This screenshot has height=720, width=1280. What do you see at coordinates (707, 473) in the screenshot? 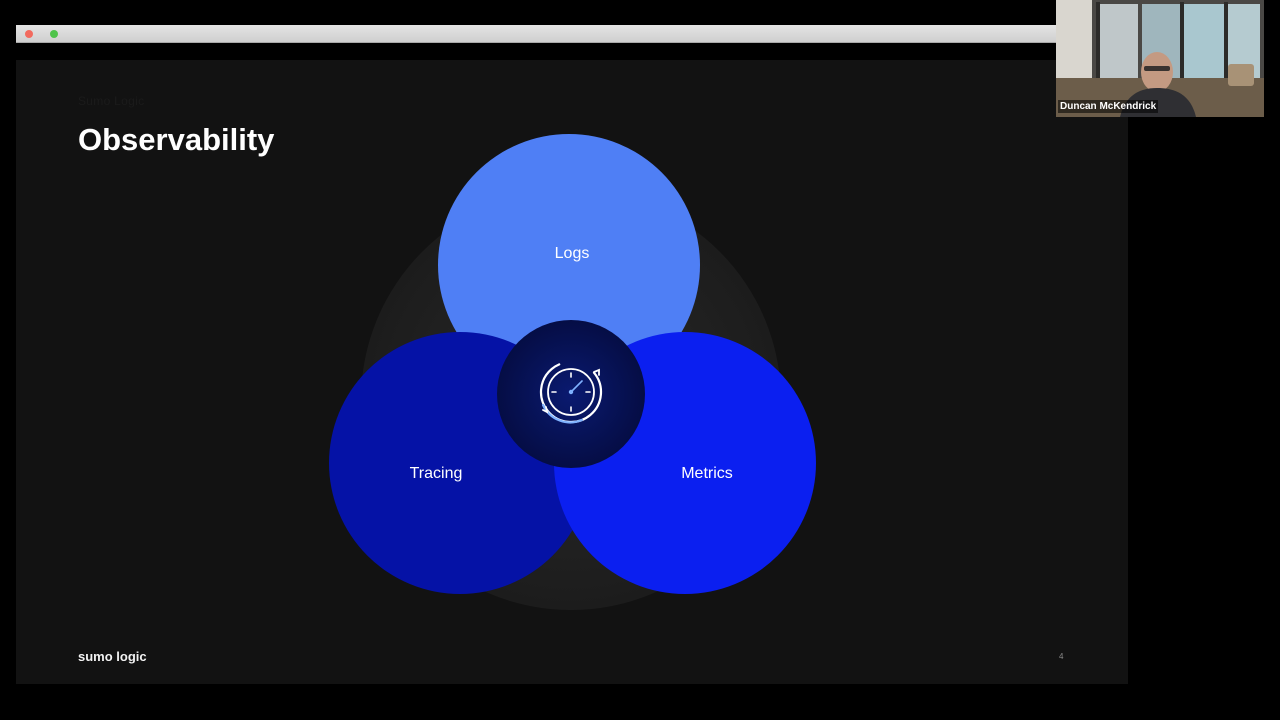
I see `metrics-label: Metrics` at bounding box center [707, 473].